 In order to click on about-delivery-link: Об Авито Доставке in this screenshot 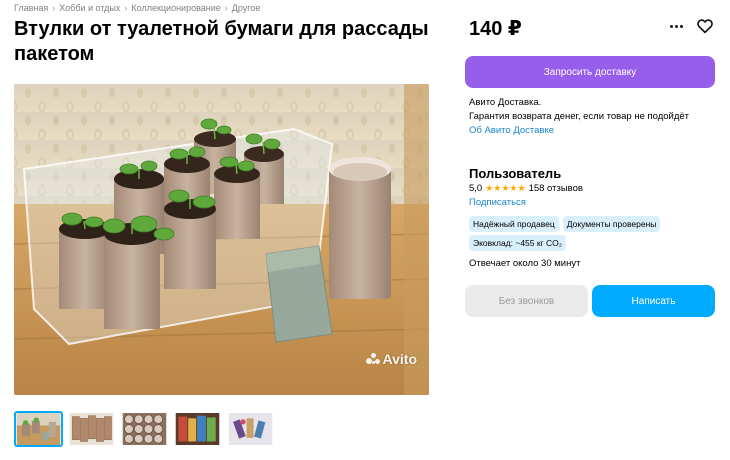, I will do `click(579, 131)`.